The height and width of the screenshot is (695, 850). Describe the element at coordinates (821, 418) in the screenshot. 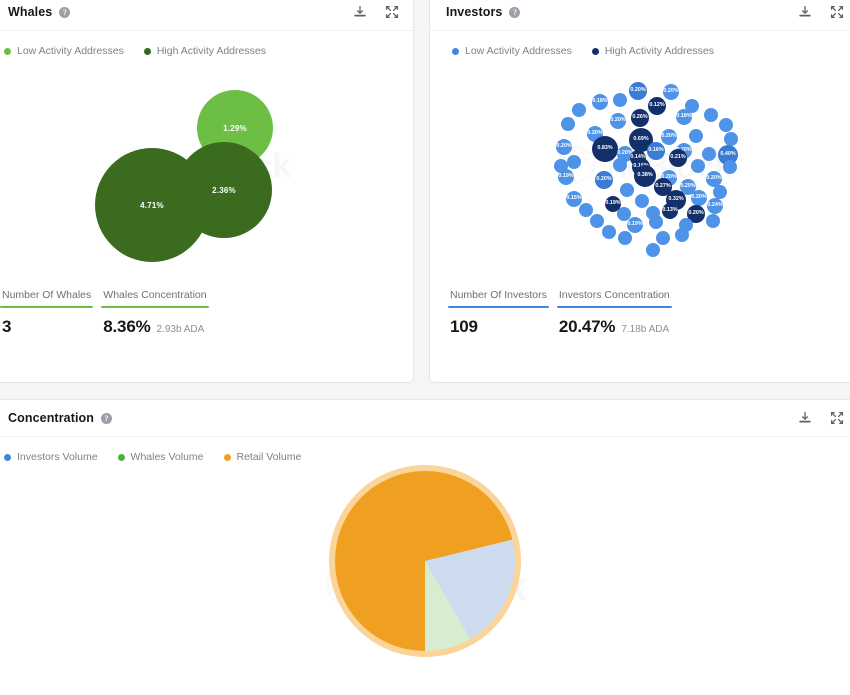

I see `concentration-header-actions` at that location.